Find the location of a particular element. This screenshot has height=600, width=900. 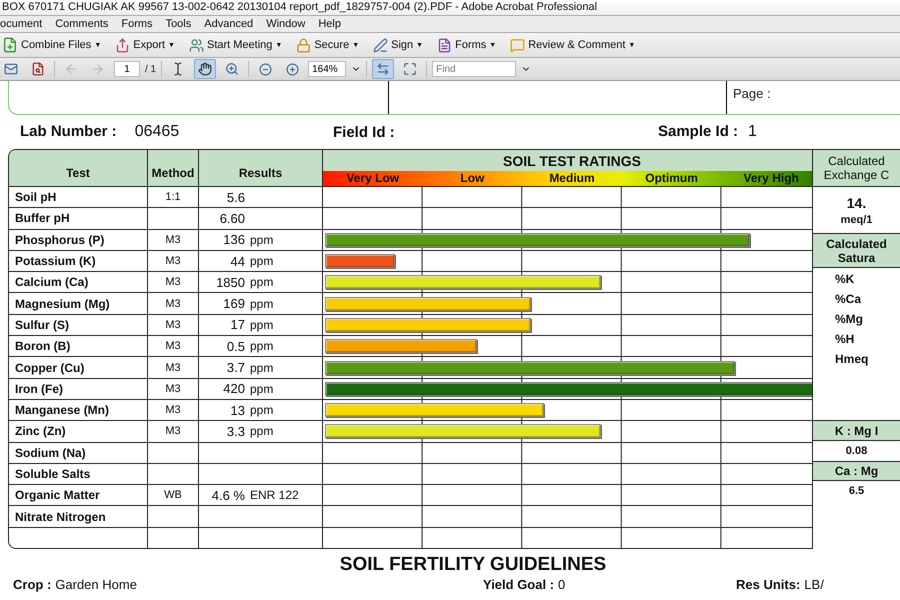

export-icon is located at coordinates (122, 45).